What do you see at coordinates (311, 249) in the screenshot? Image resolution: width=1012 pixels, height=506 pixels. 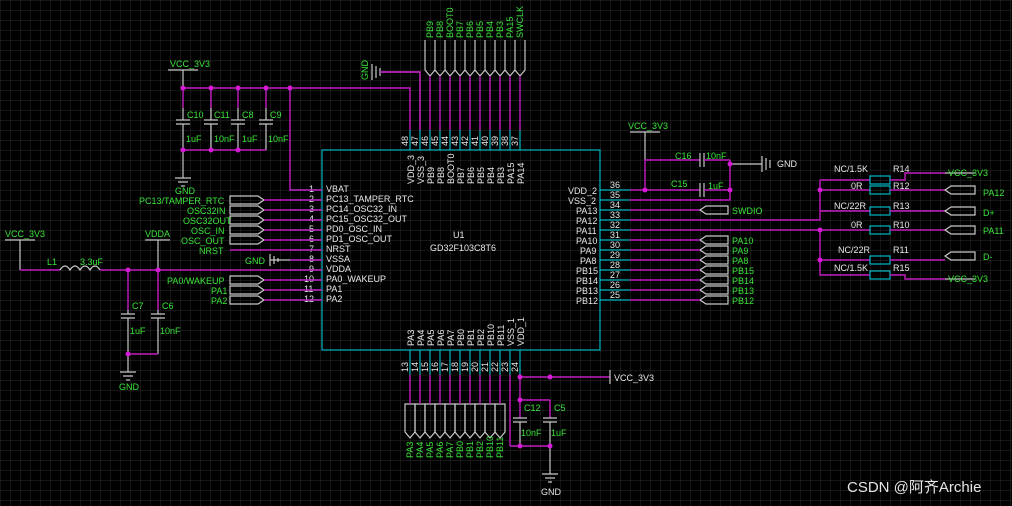 I see `svg-text: 7` at bounding box center [311, 249].